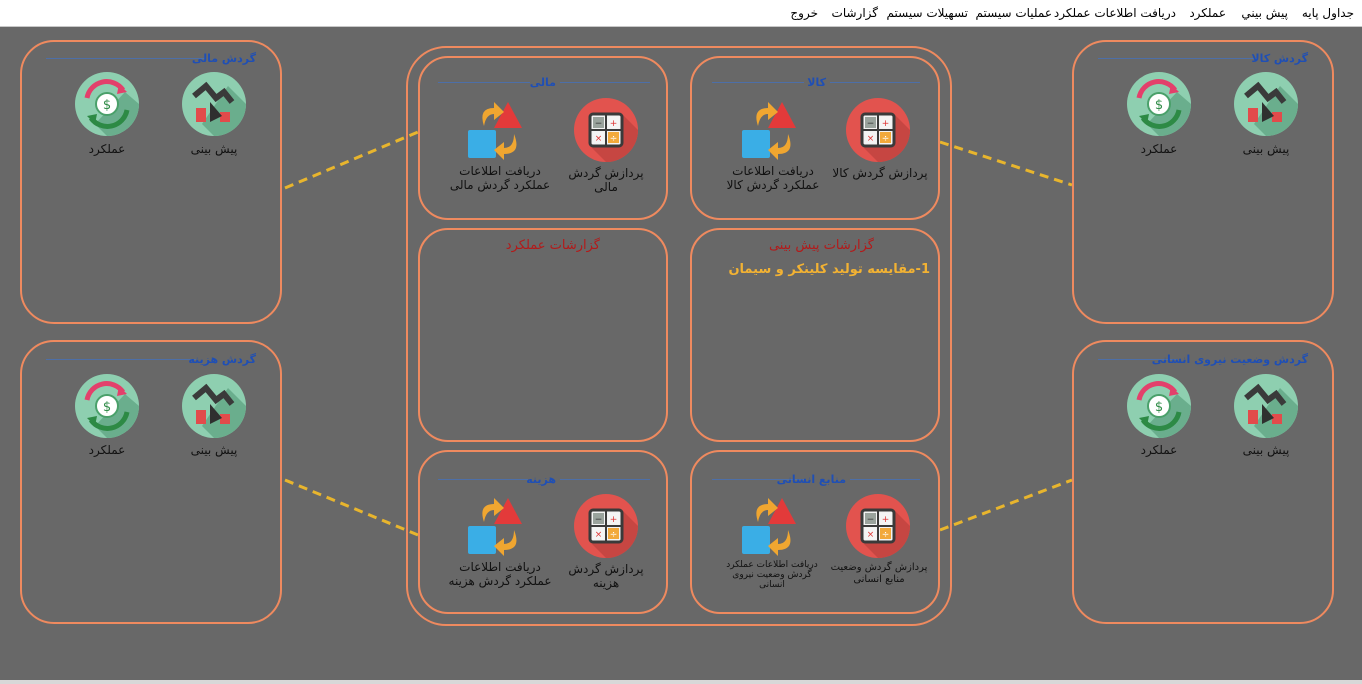 The height and width of the screenshot is (684, 1362). What do you see at coordinates (816, 82) in the screenshot?
I see `panel-title: کالا` at bounding box center [816, 82].